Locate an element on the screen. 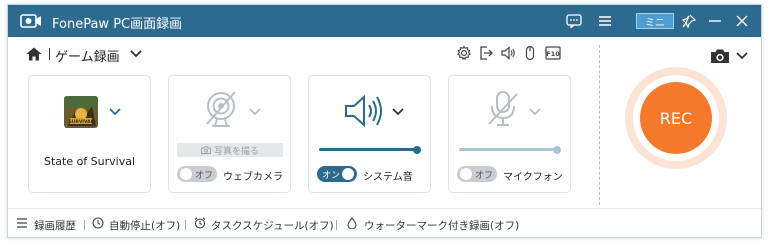 The height and width of the screenshot is (243, 768). auto-stop-link: 自動停止(オフ) is located at coordinates (144, 225).